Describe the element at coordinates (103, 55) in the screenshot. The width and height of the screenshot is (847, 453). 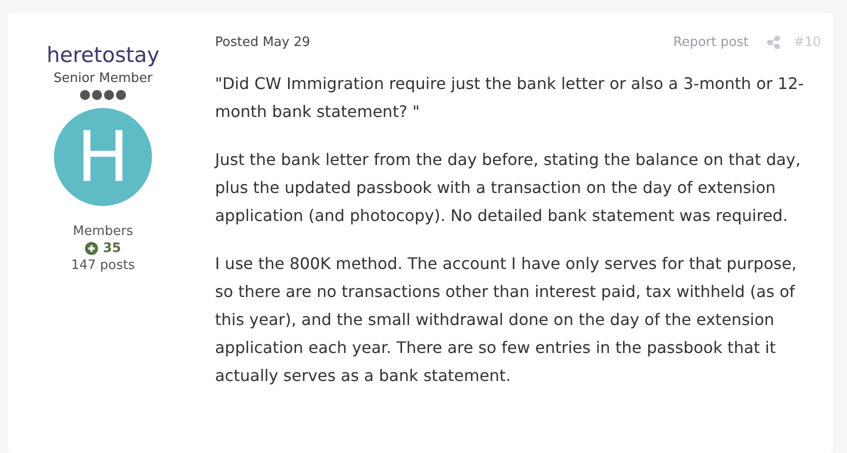
I see `author-name: heretostay` at that location.